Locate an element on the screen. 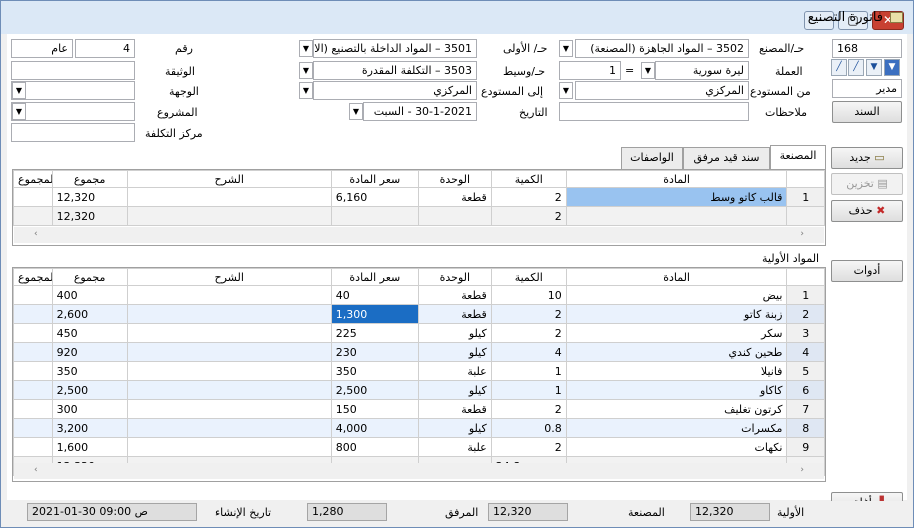 The height and width of the screenshot is (528, 914). factory-account-dropdown-icon: ▼ is located at coordinates (566, 48).